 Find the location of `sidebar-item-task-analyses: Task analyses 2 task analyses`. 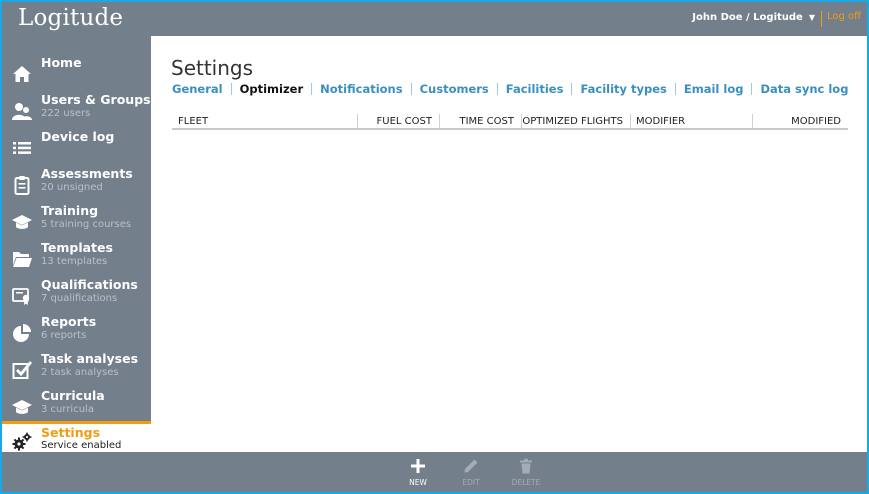

sidebar-item-task-analyses: Task analyses 2 task analyses is located at coordinates (76, 368).